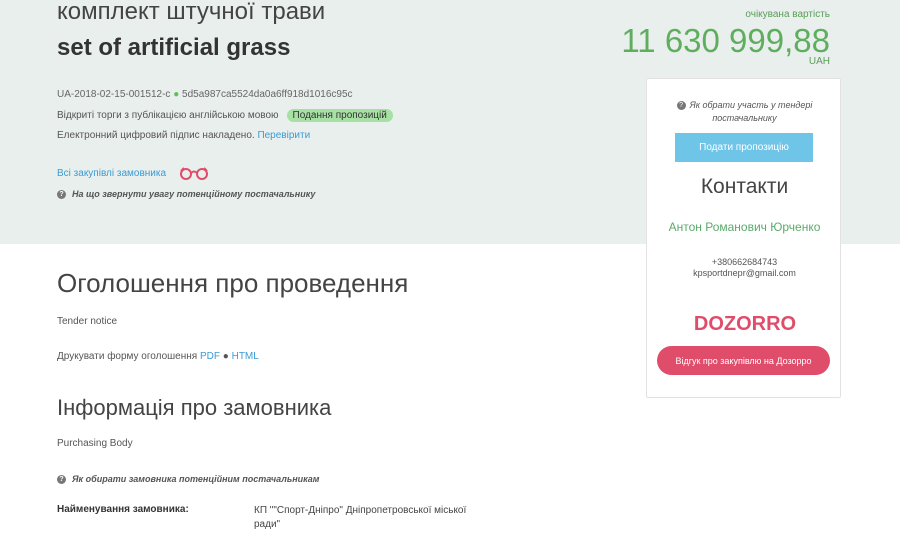 The height and width of the screenshot is (535, 900). What do you see at coordinates (210, 356) in the screenshot?
I see `print-pdf-link: PDF` at bounding box center [210, 356].